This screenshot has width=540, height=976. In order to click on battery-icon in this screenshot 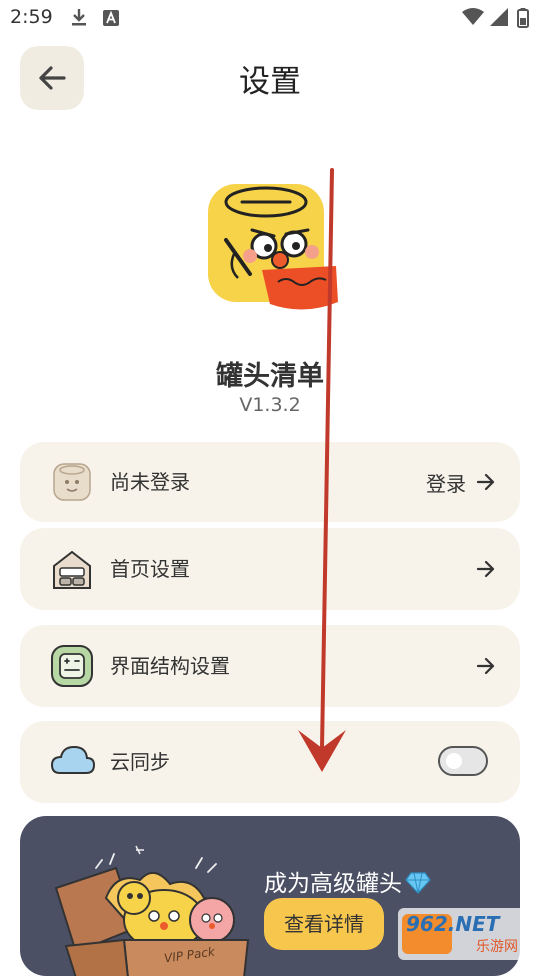, I will do `click(523, 20)`.